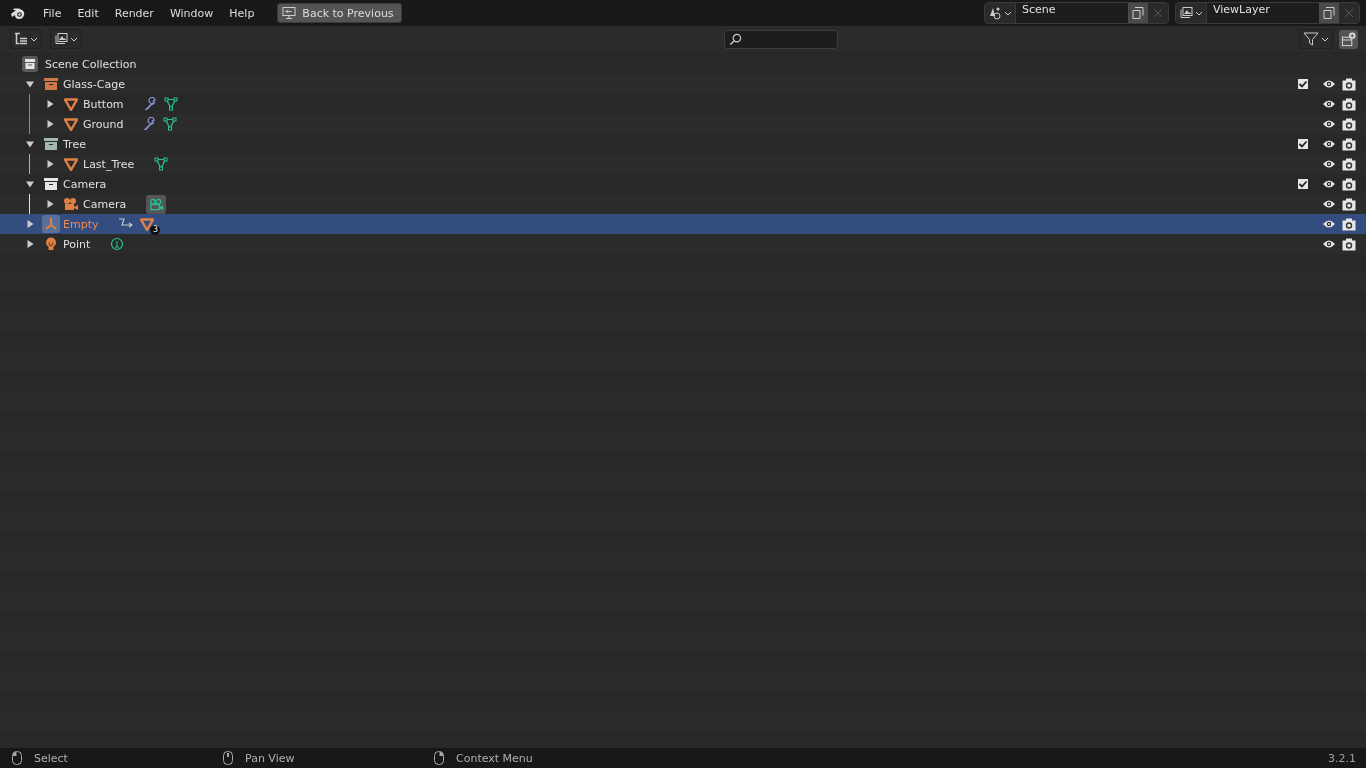 The height and width of the screenshot is (768, 1366). What do you see at coordinates (242, 13) in the screenshot?
I see `menu-item: Help` at bounding box center [242, 13].